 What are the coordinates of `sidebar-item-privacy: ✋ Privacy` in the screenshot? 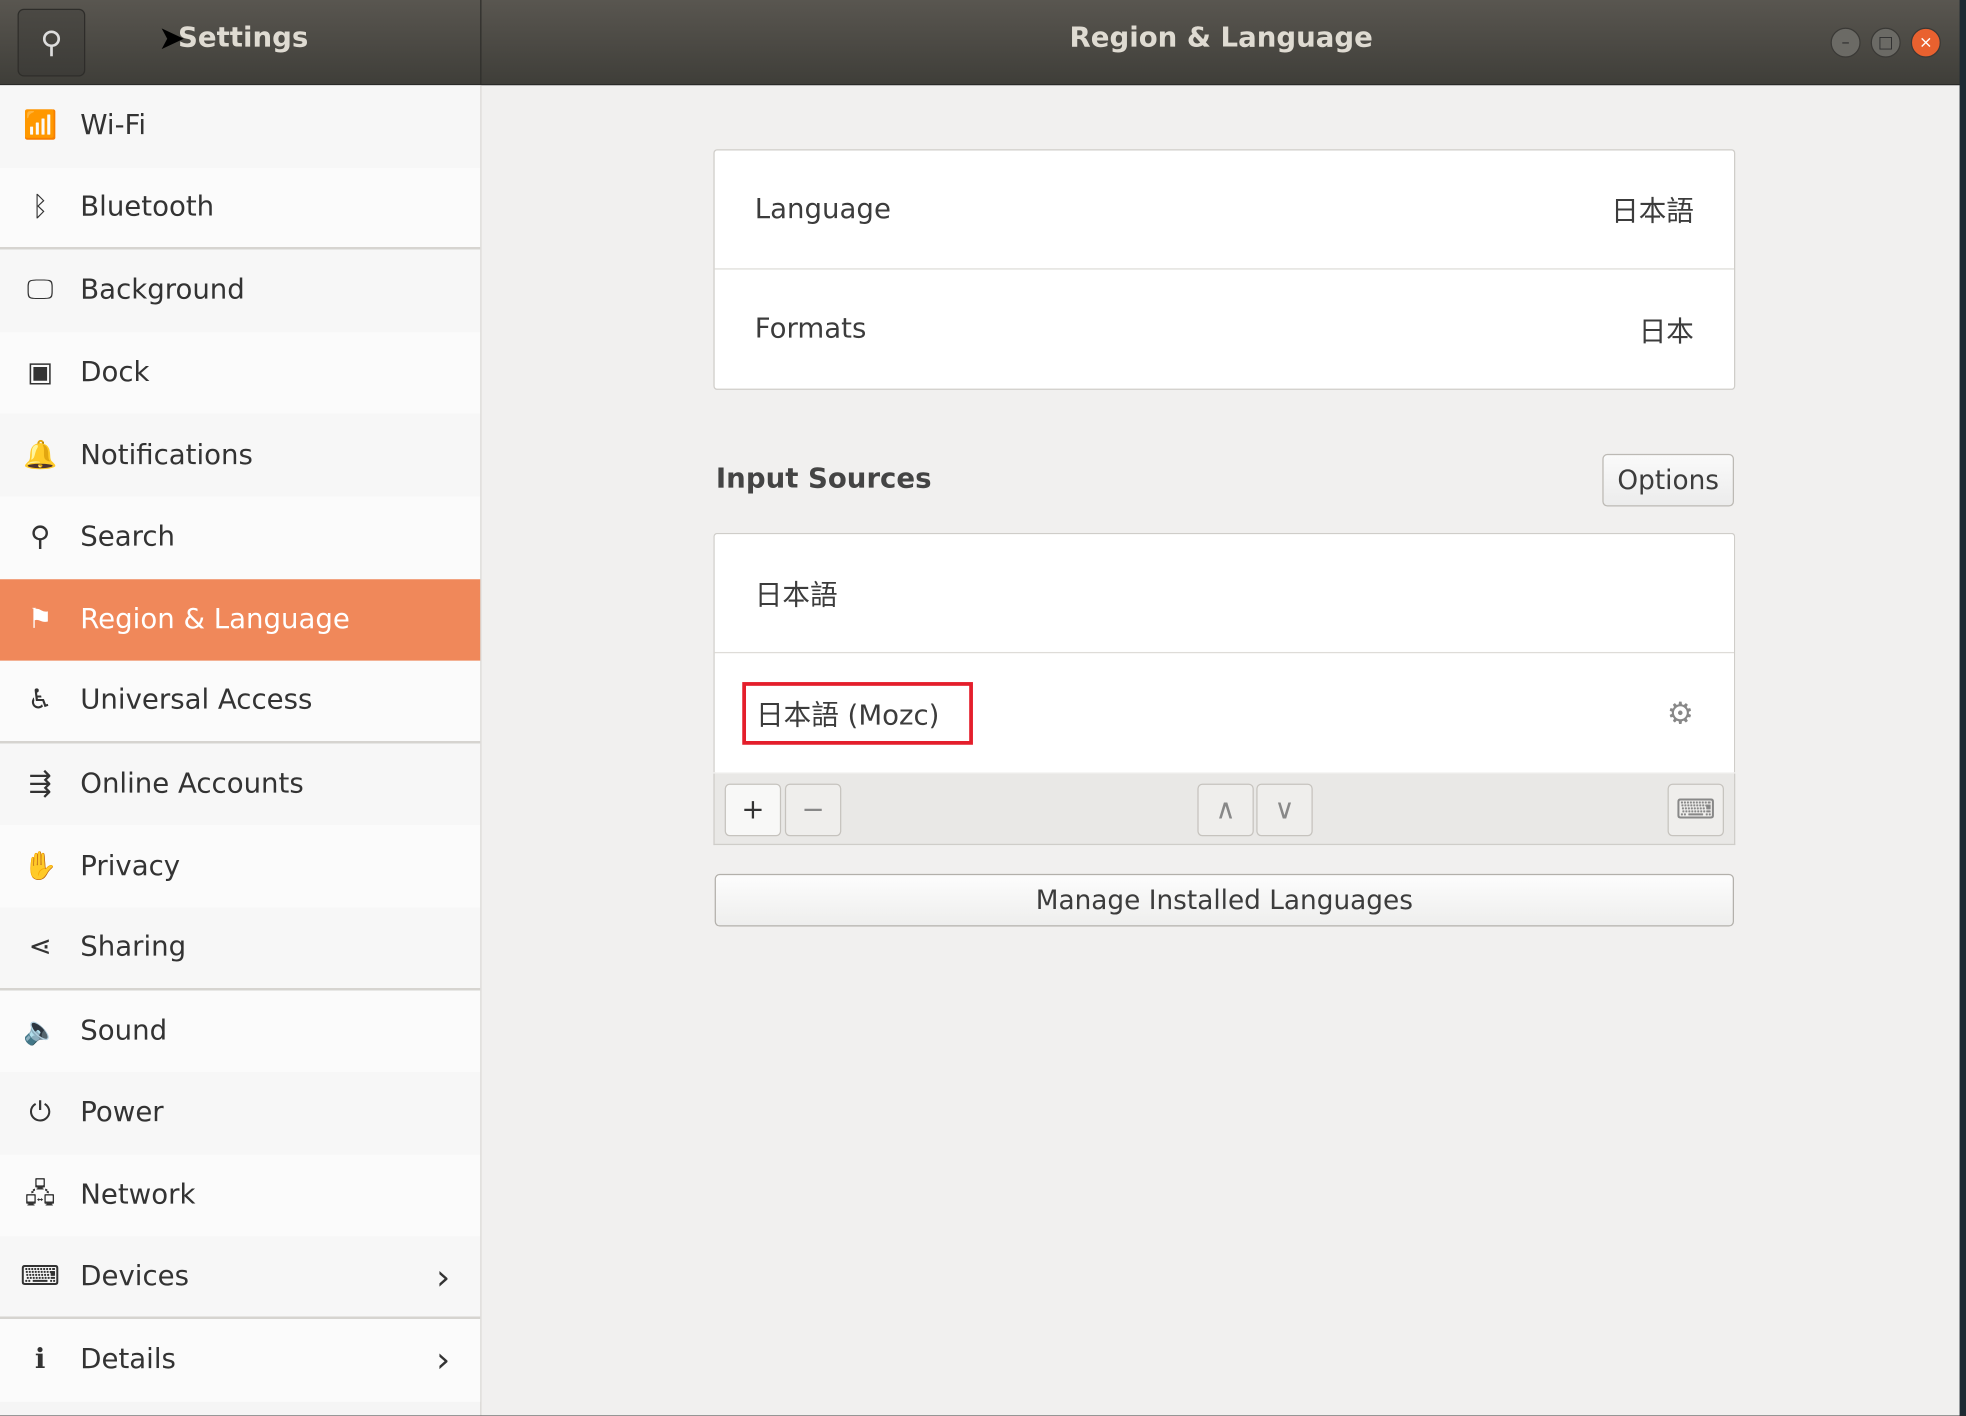 It's located at (240, 866).